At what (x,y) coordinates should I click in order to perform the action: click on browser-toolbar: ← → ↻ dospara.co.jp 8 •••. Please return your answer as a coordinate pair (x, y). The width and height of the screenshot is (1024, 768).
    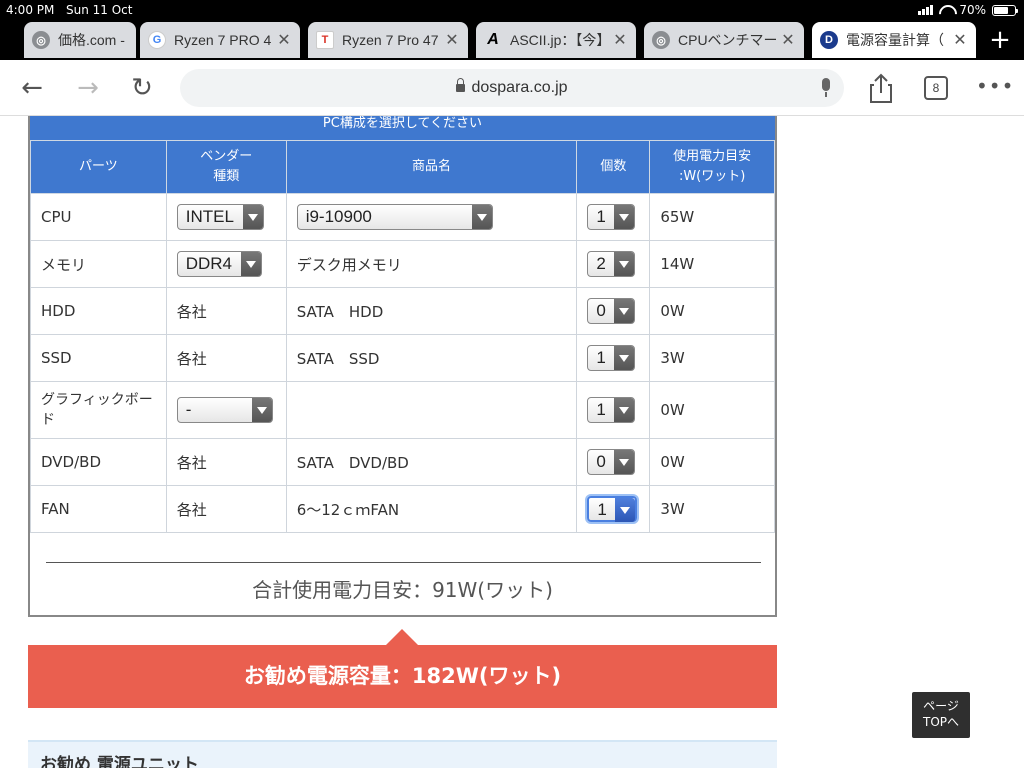
    Looking at the image, I should click on (512, 88).